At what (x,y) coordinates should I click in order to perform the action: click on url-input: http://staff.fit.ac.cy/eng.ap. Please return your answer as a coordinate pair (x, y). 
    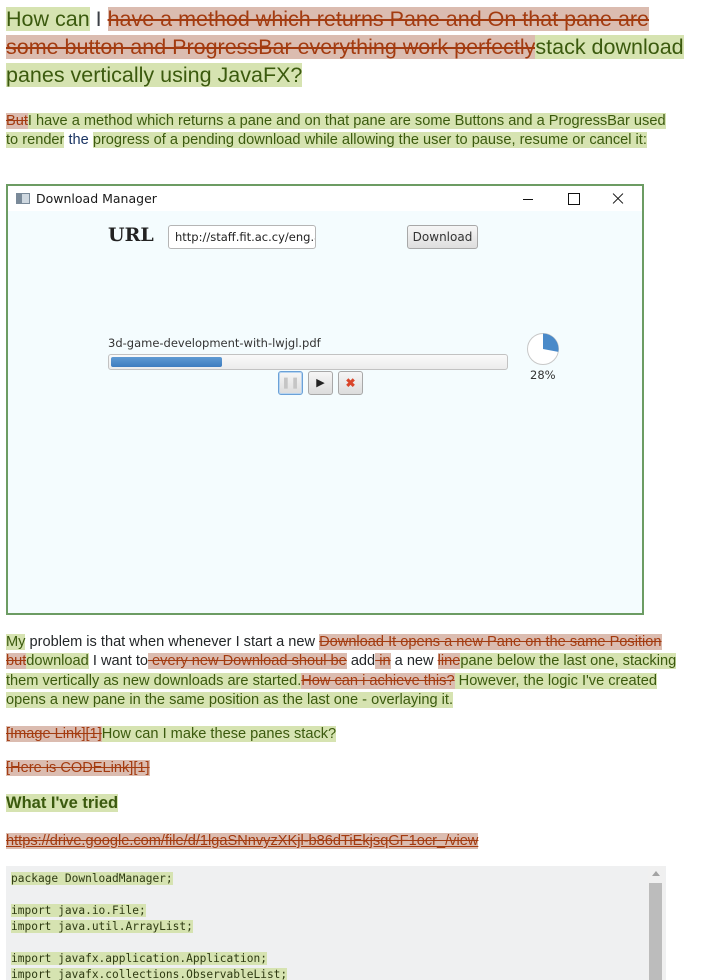
    Looking at the image, I should click on (242, 237).